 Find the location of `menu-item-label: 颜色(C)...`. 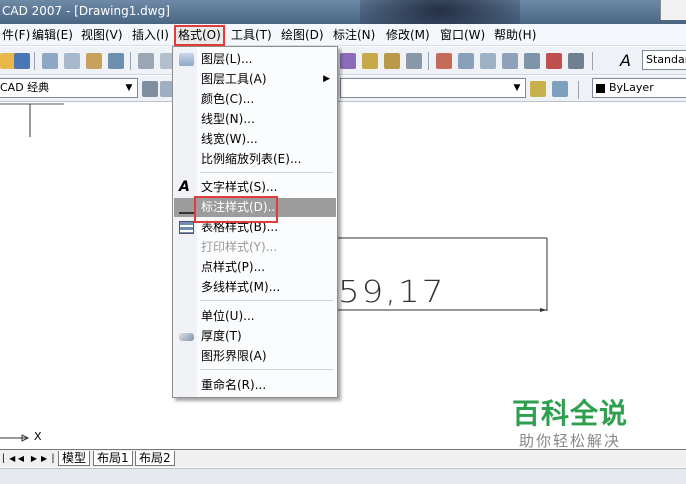

menu-item-label: 颜色(C)... is located at coordinates (228, 99).